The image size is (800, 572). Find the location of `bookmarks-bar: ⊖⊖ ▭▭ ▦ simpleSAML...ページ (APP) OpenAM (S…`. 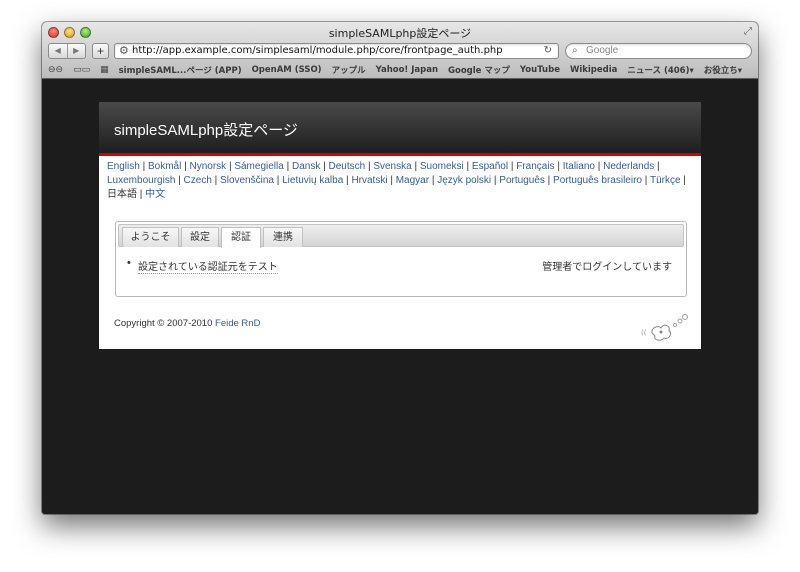

bookmarks-bar: ⊖⊖ ▭▭ ▦ simpleSAML...ページ (APP) OpenAM (S… is located at coordinates (400, 70).